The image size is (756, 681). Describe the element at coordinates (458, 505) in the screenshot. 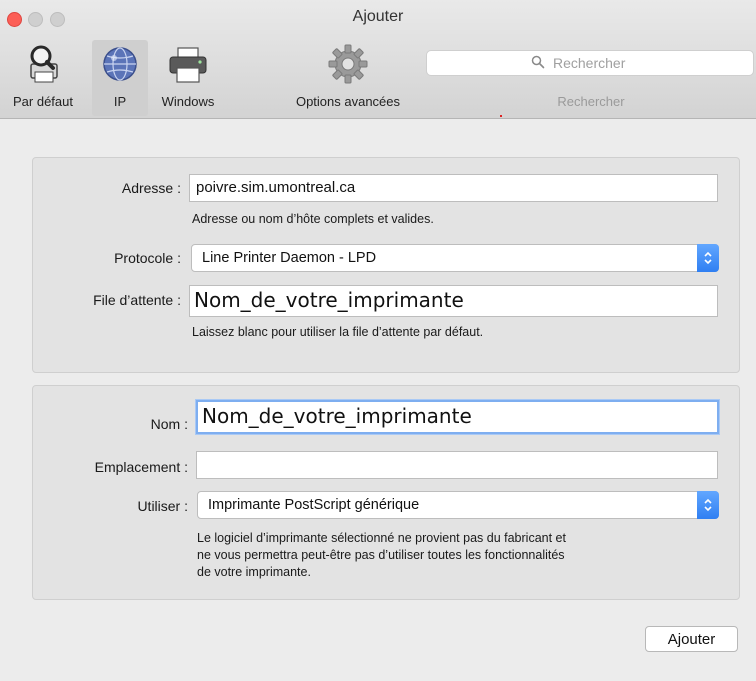

I see `driver-select: Imprimante PostScript générique` at that location.